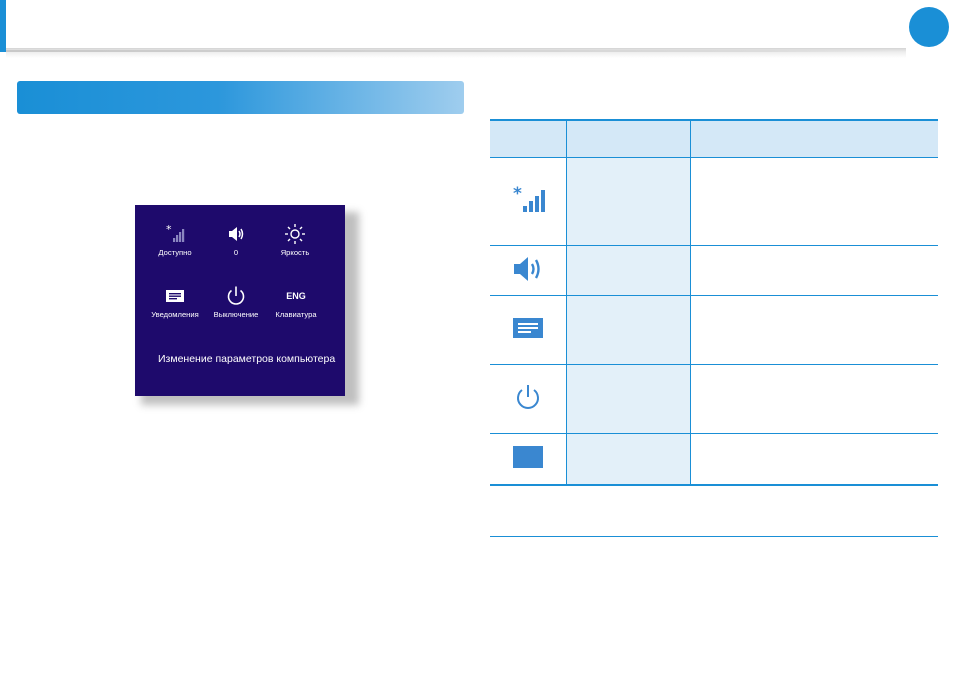 Image resolution: width=954 pixels, height=677 pixels. Describe the element at coordinates (296, 314) in the screenshot. I see `charm-tile-label: Клавиатура` at that location.